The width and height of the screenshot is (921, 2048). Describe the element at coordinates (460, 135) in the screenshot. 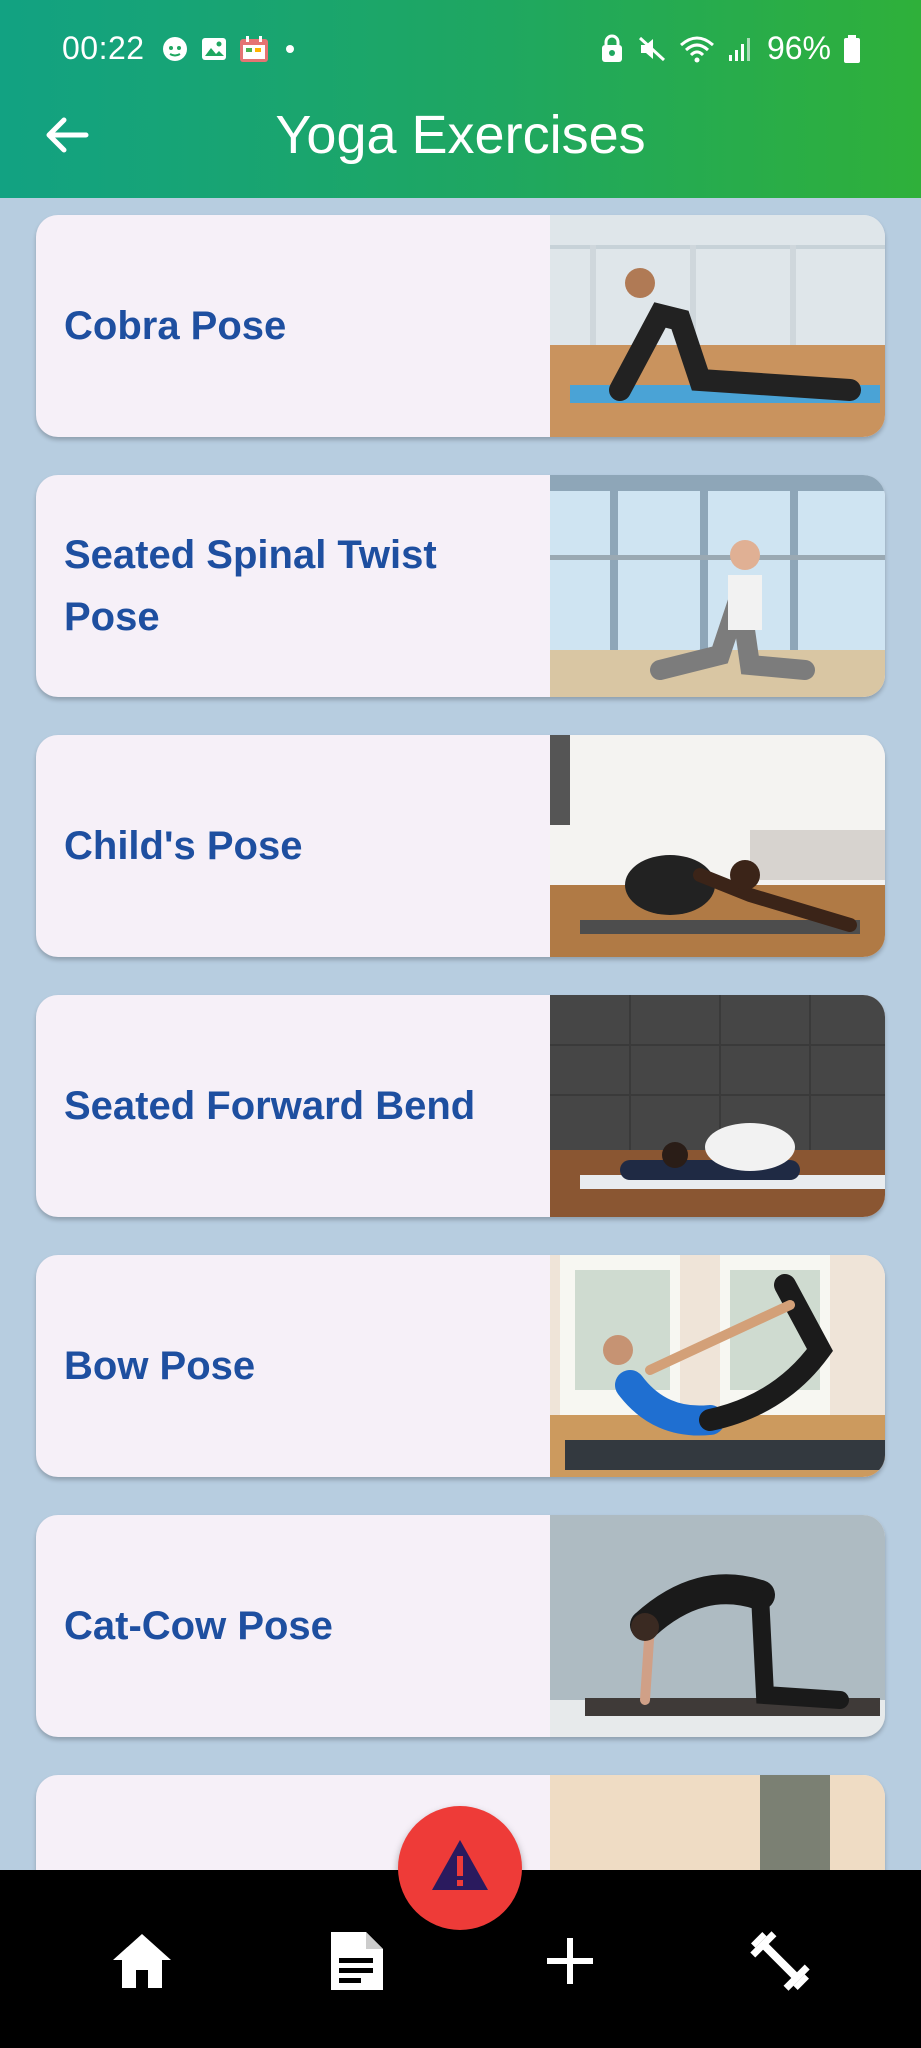

I see `page-title: Yoga Exercises` at that location.